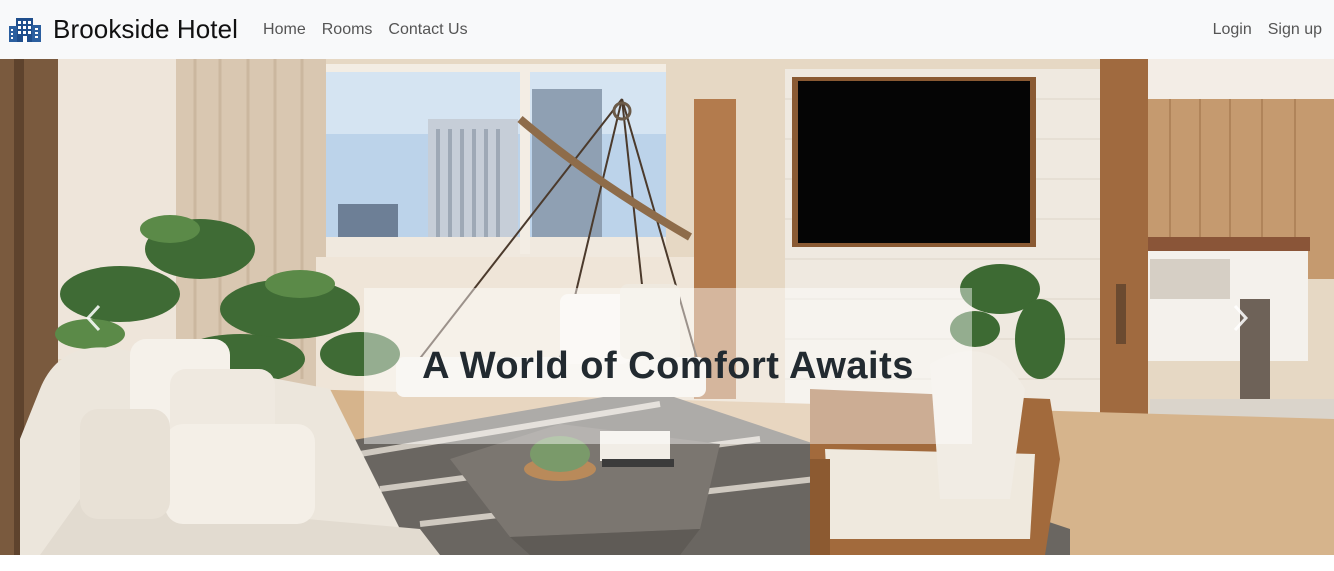 The image size is (1334, 571). Describe the element at coordinates (25, 29) in the screenshot. I see `hotel-building-icon` at that location.